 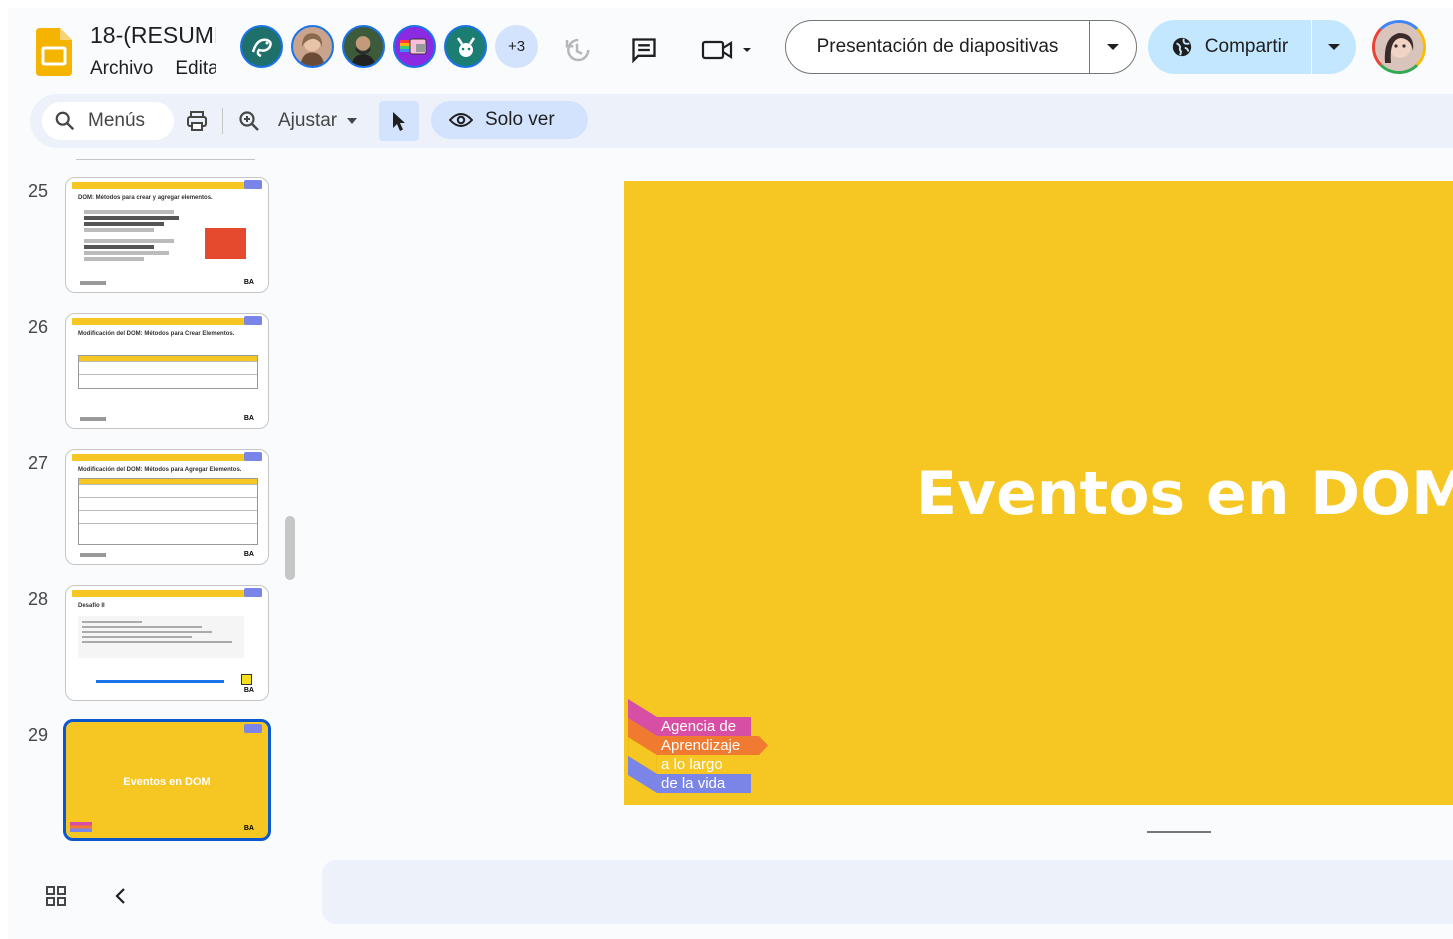 I want to click on agency-line-2: Aprendizaje, so click(x=701, y=745).